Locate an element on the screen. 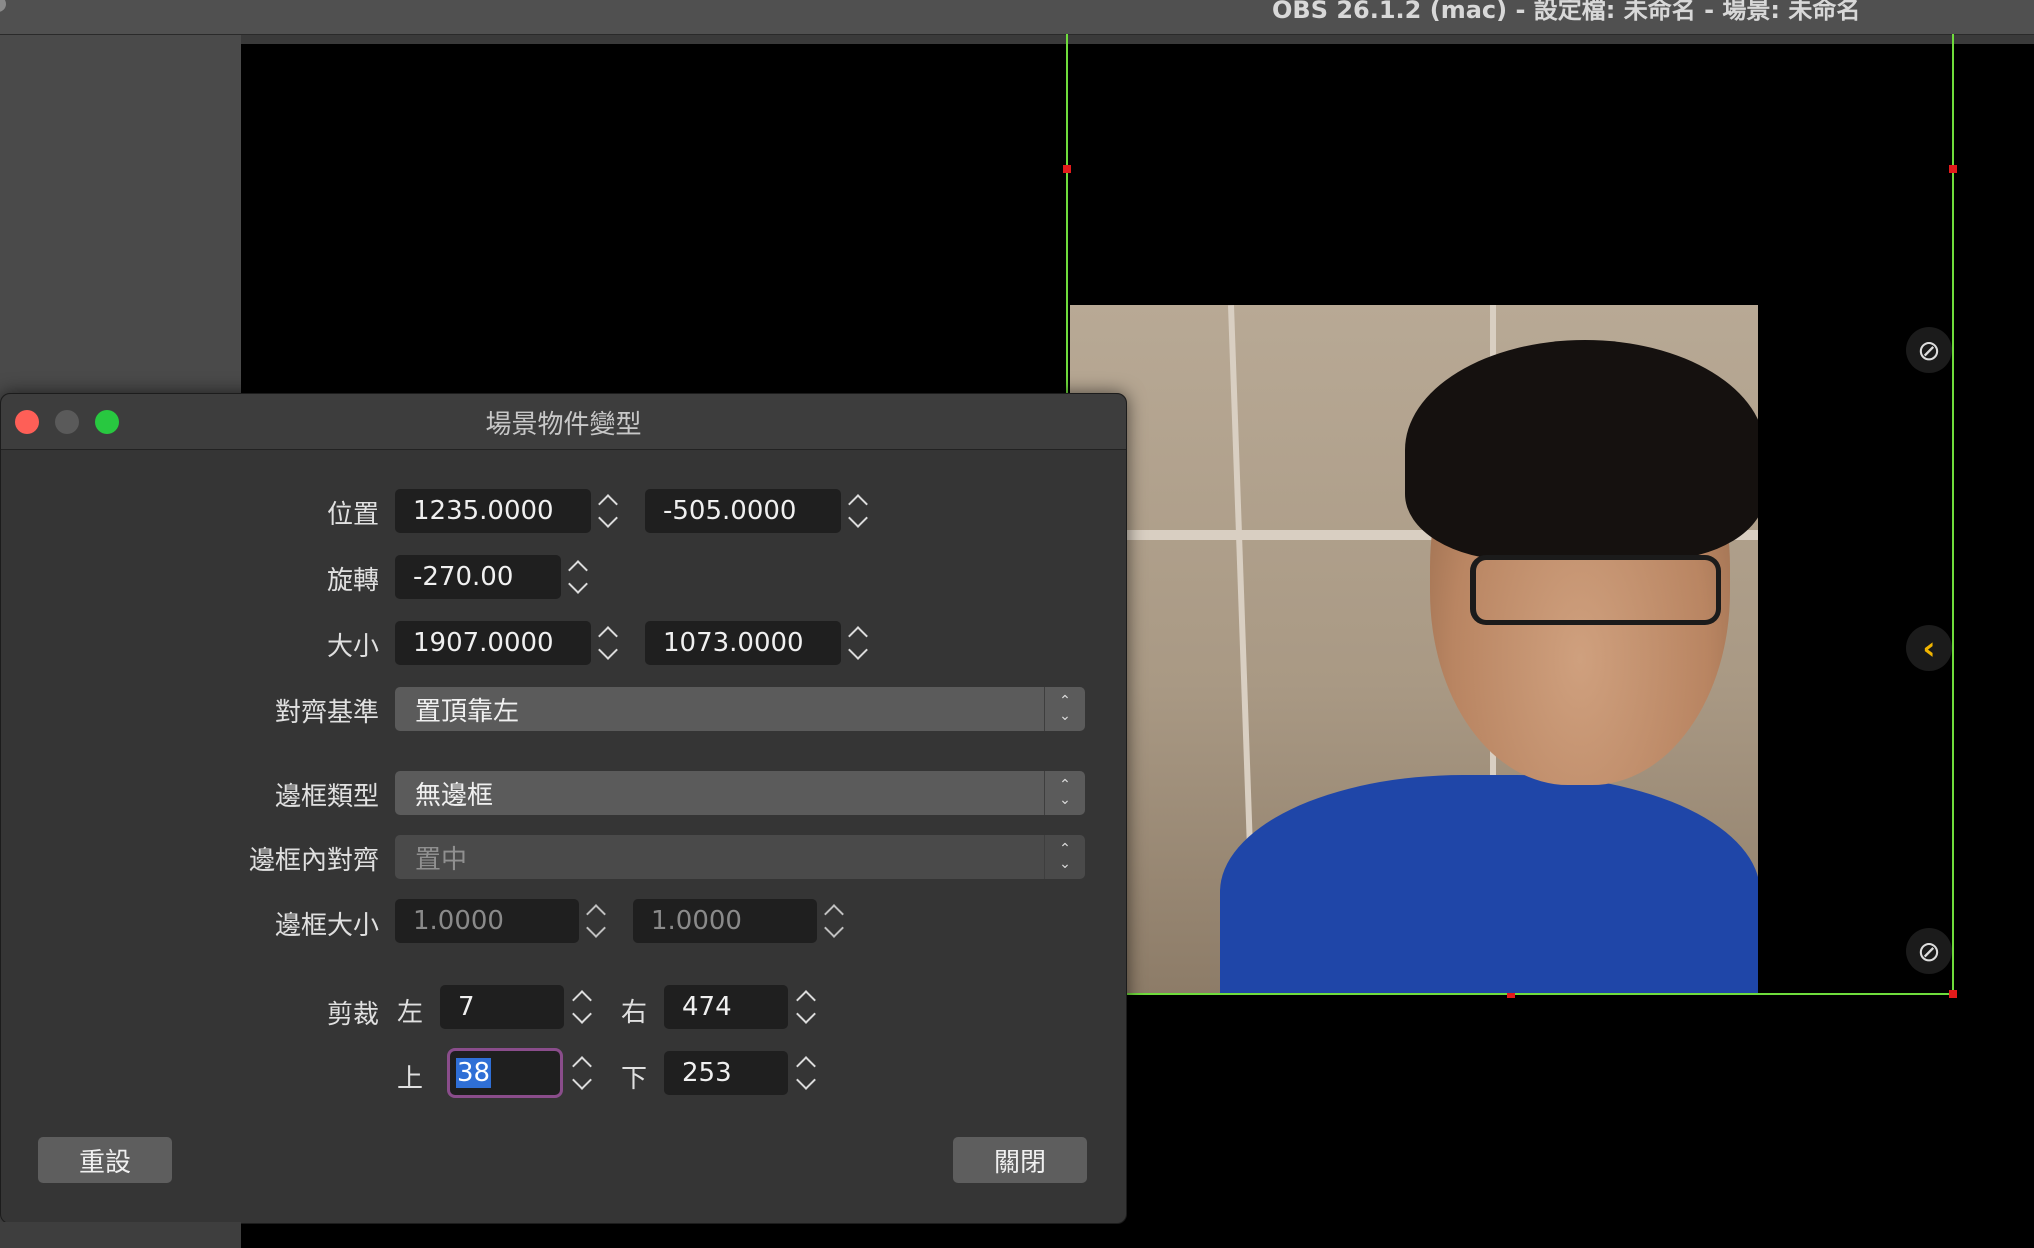  crop-top-stepper is located at coordinates (582, 1073).